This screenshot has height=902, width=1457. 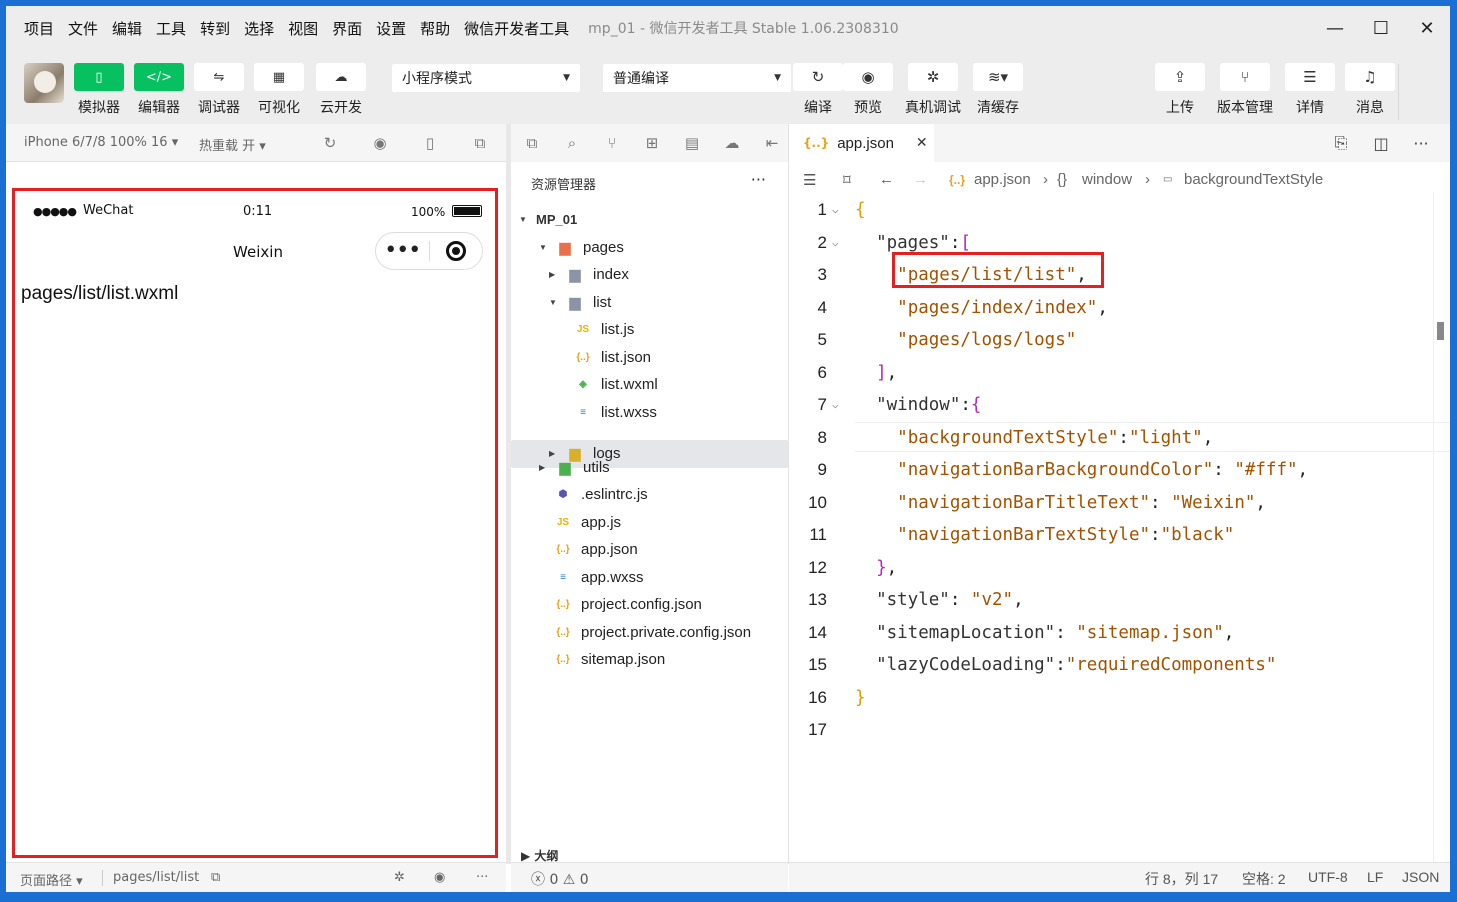 I want to click on capsule-menu: •••, so click(x=429, y=251).